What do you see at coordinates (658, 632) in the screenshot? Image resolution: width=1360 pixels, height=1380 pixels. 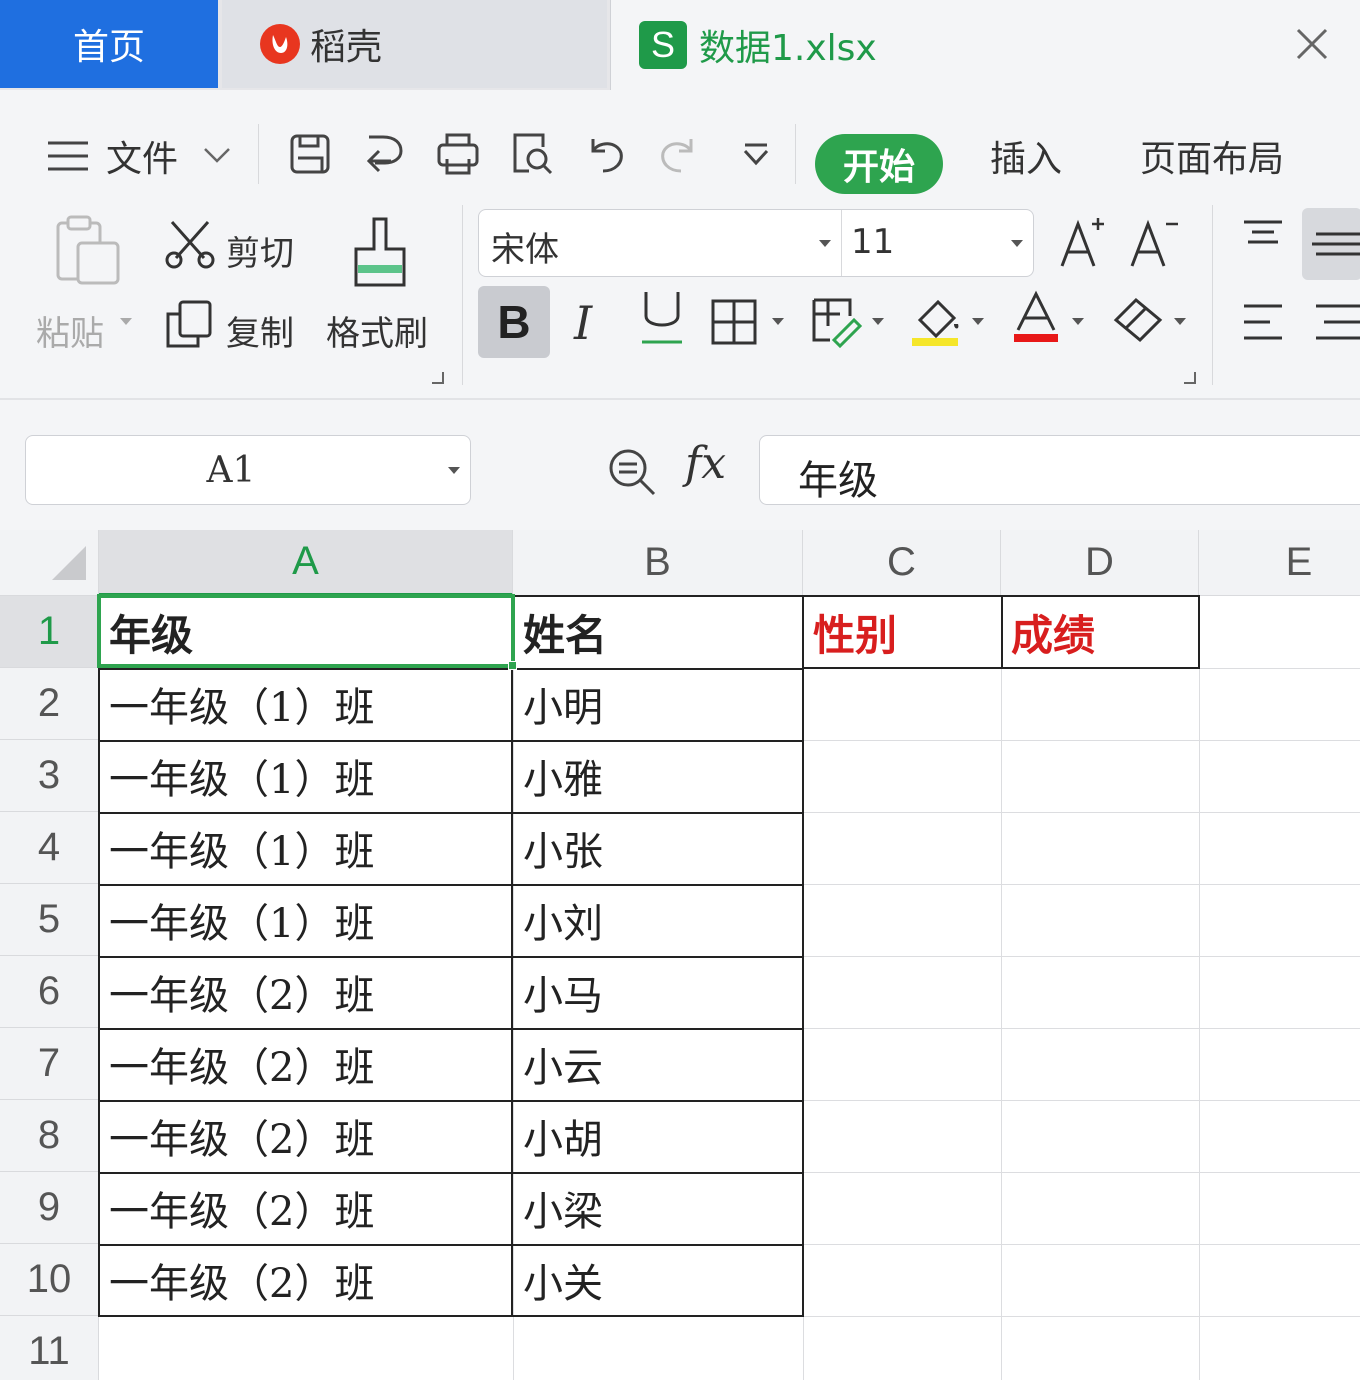 I see `cell-b1: 姓名` at bounding box center [658, 632].